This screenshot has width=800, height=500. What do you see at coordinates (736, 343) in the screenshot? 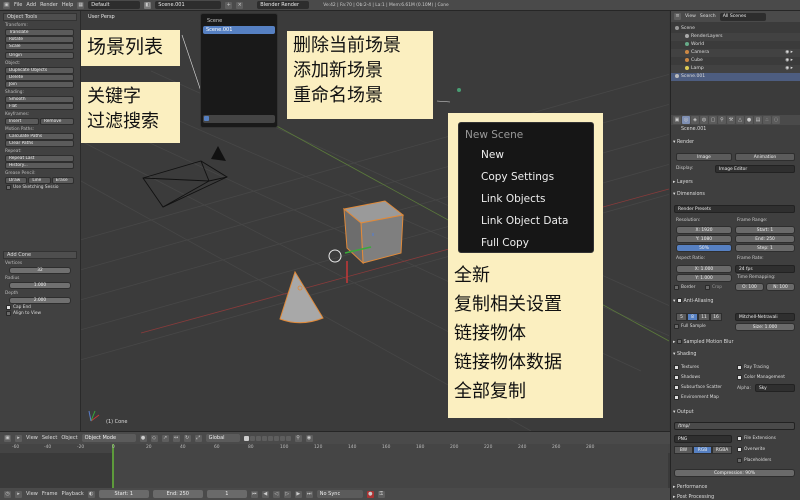
I see `motion-blur-panel-header: ▸ Sampled Motion Blur` at bounding box center [736, 343].